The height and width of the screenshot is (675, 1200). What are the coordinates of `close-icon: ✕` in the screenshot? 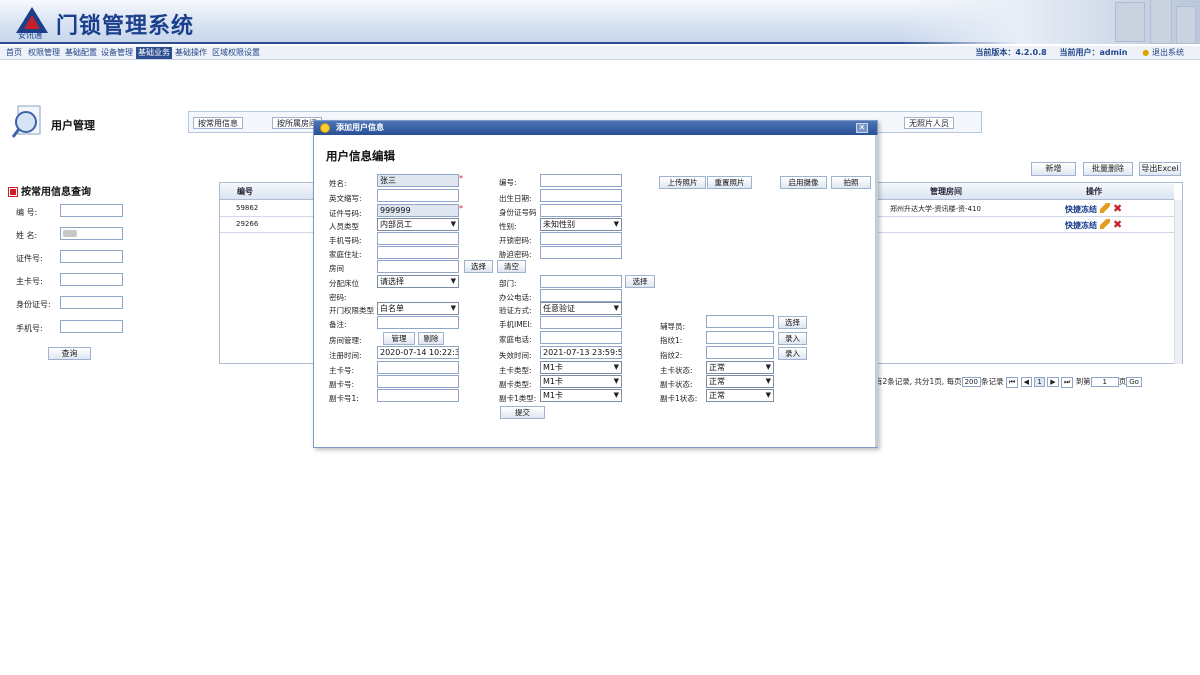 It's located at (862, 128).